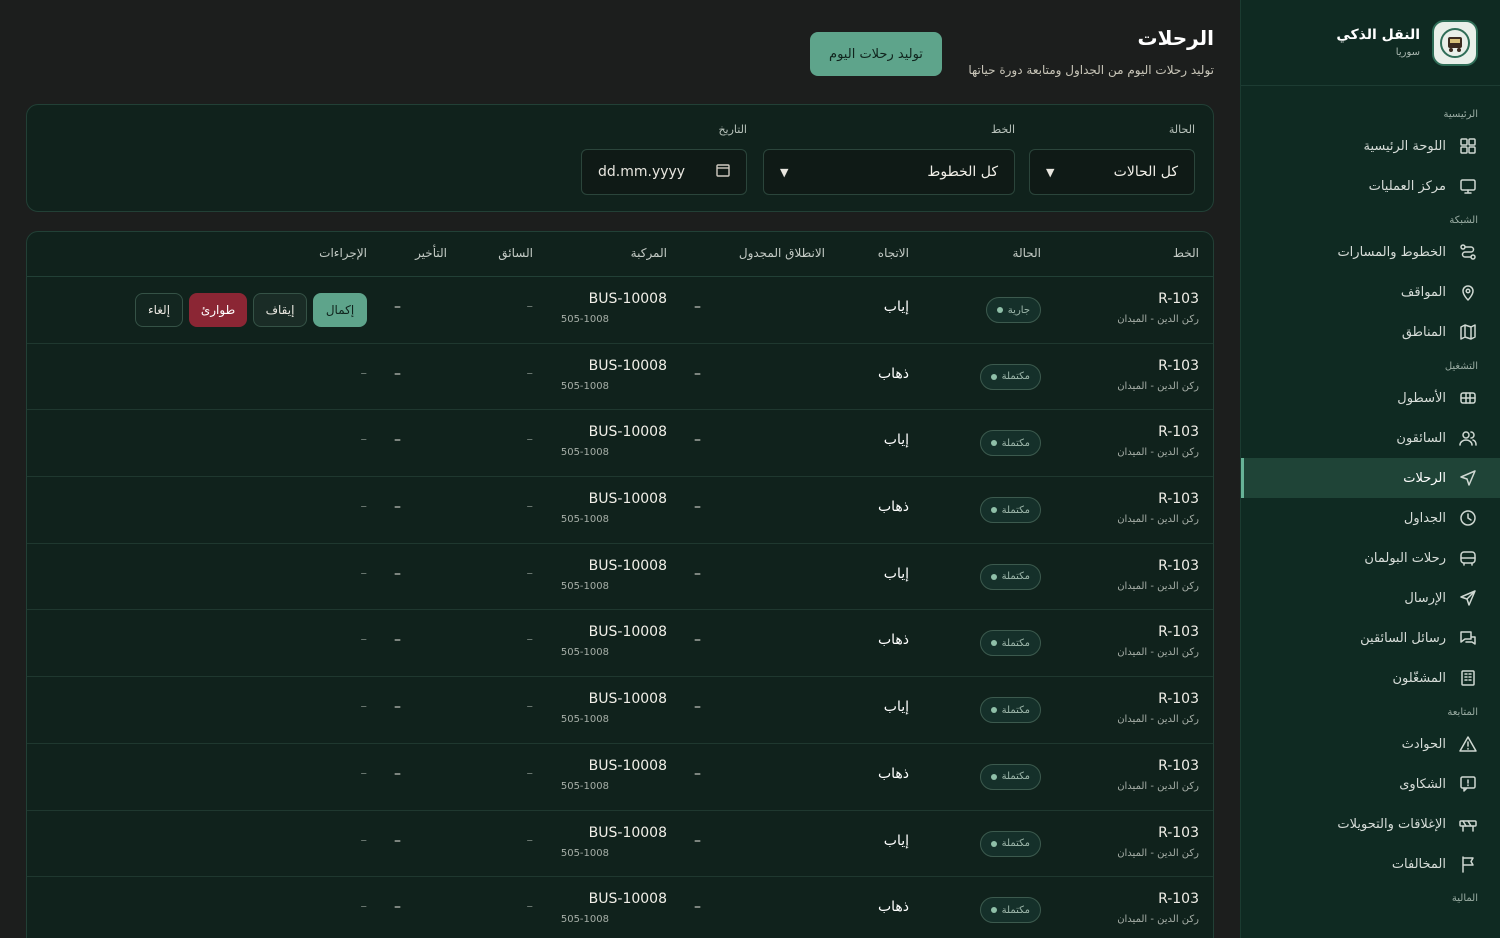 Image resolution: width=1500 pixels, height=938 pixels. I want to click on sidebar-item: رسائل السائقين, so click(1370, 638).